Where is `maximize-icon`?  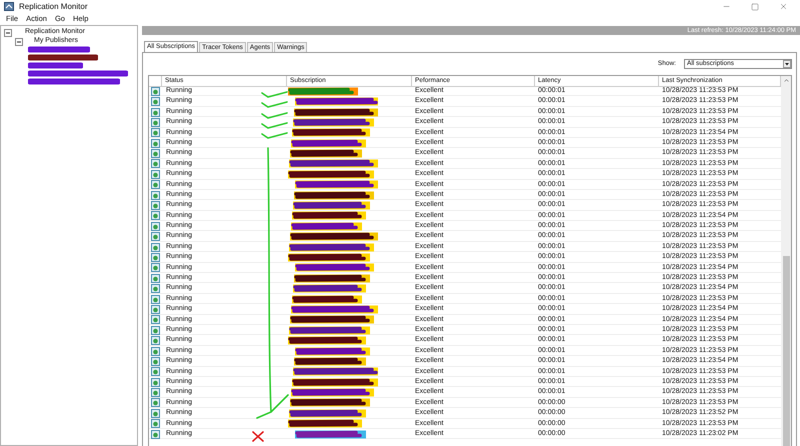
maximize-icon is located at coordinates (755, 6).